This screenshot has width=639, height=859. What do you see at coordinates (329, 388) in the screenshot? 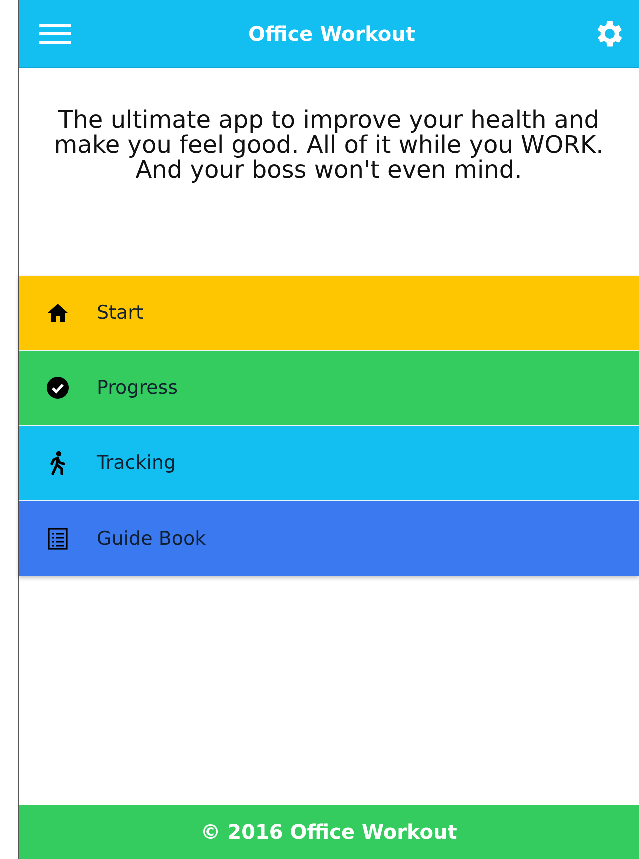
I see `menu-item: Progress` at bounding box center [329, 388].